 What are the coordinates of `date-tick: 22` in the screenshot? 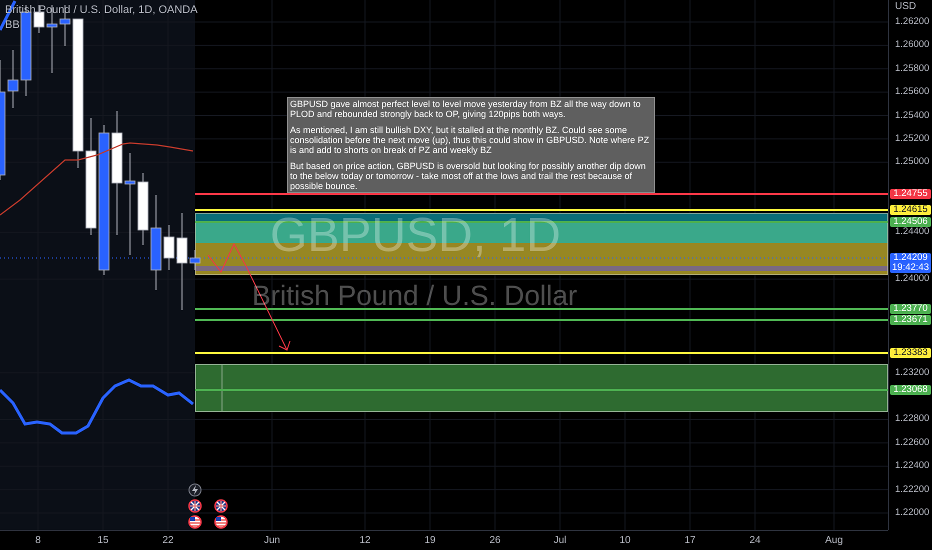 It's located at (168, 540).